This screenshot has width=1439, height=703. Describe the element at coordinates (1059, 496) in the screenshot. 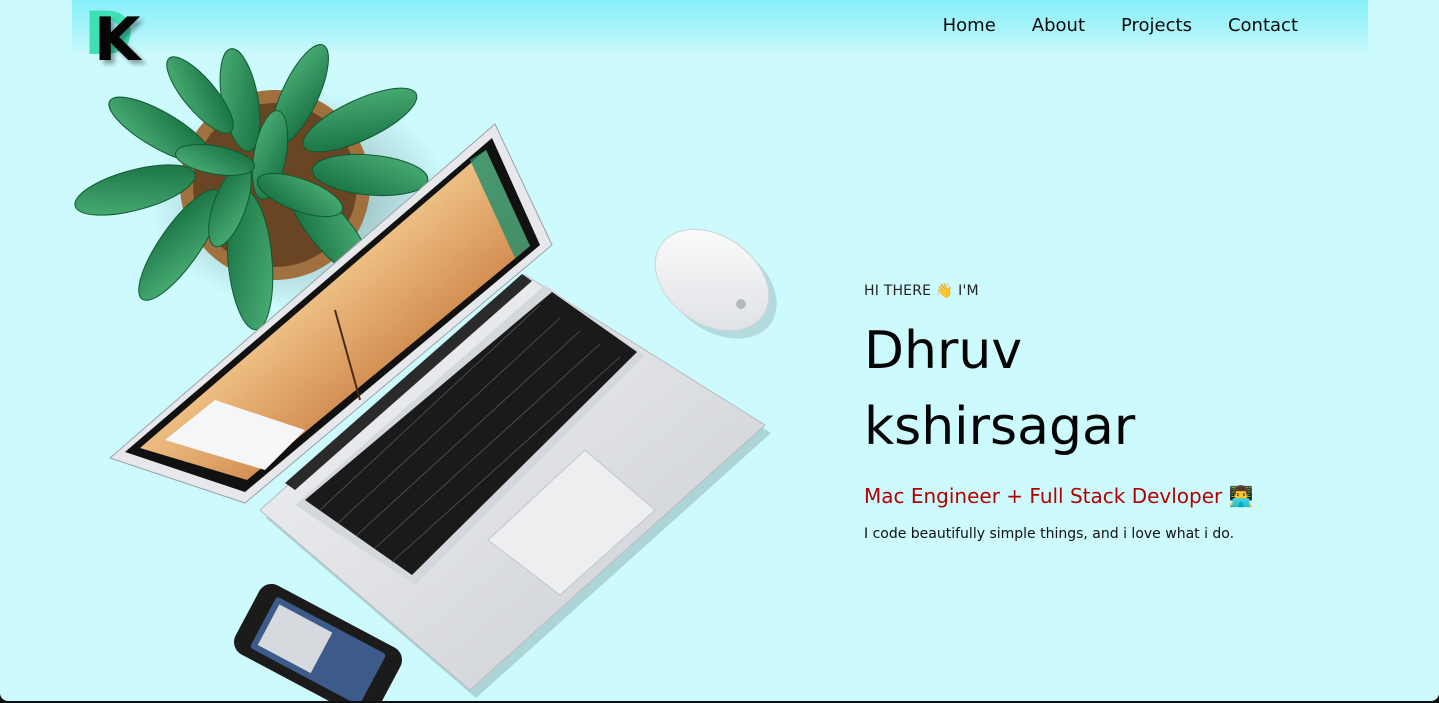

I see `hero-role: Mac Engineer + Full Stack Devloper 👨‍💻` at that location.